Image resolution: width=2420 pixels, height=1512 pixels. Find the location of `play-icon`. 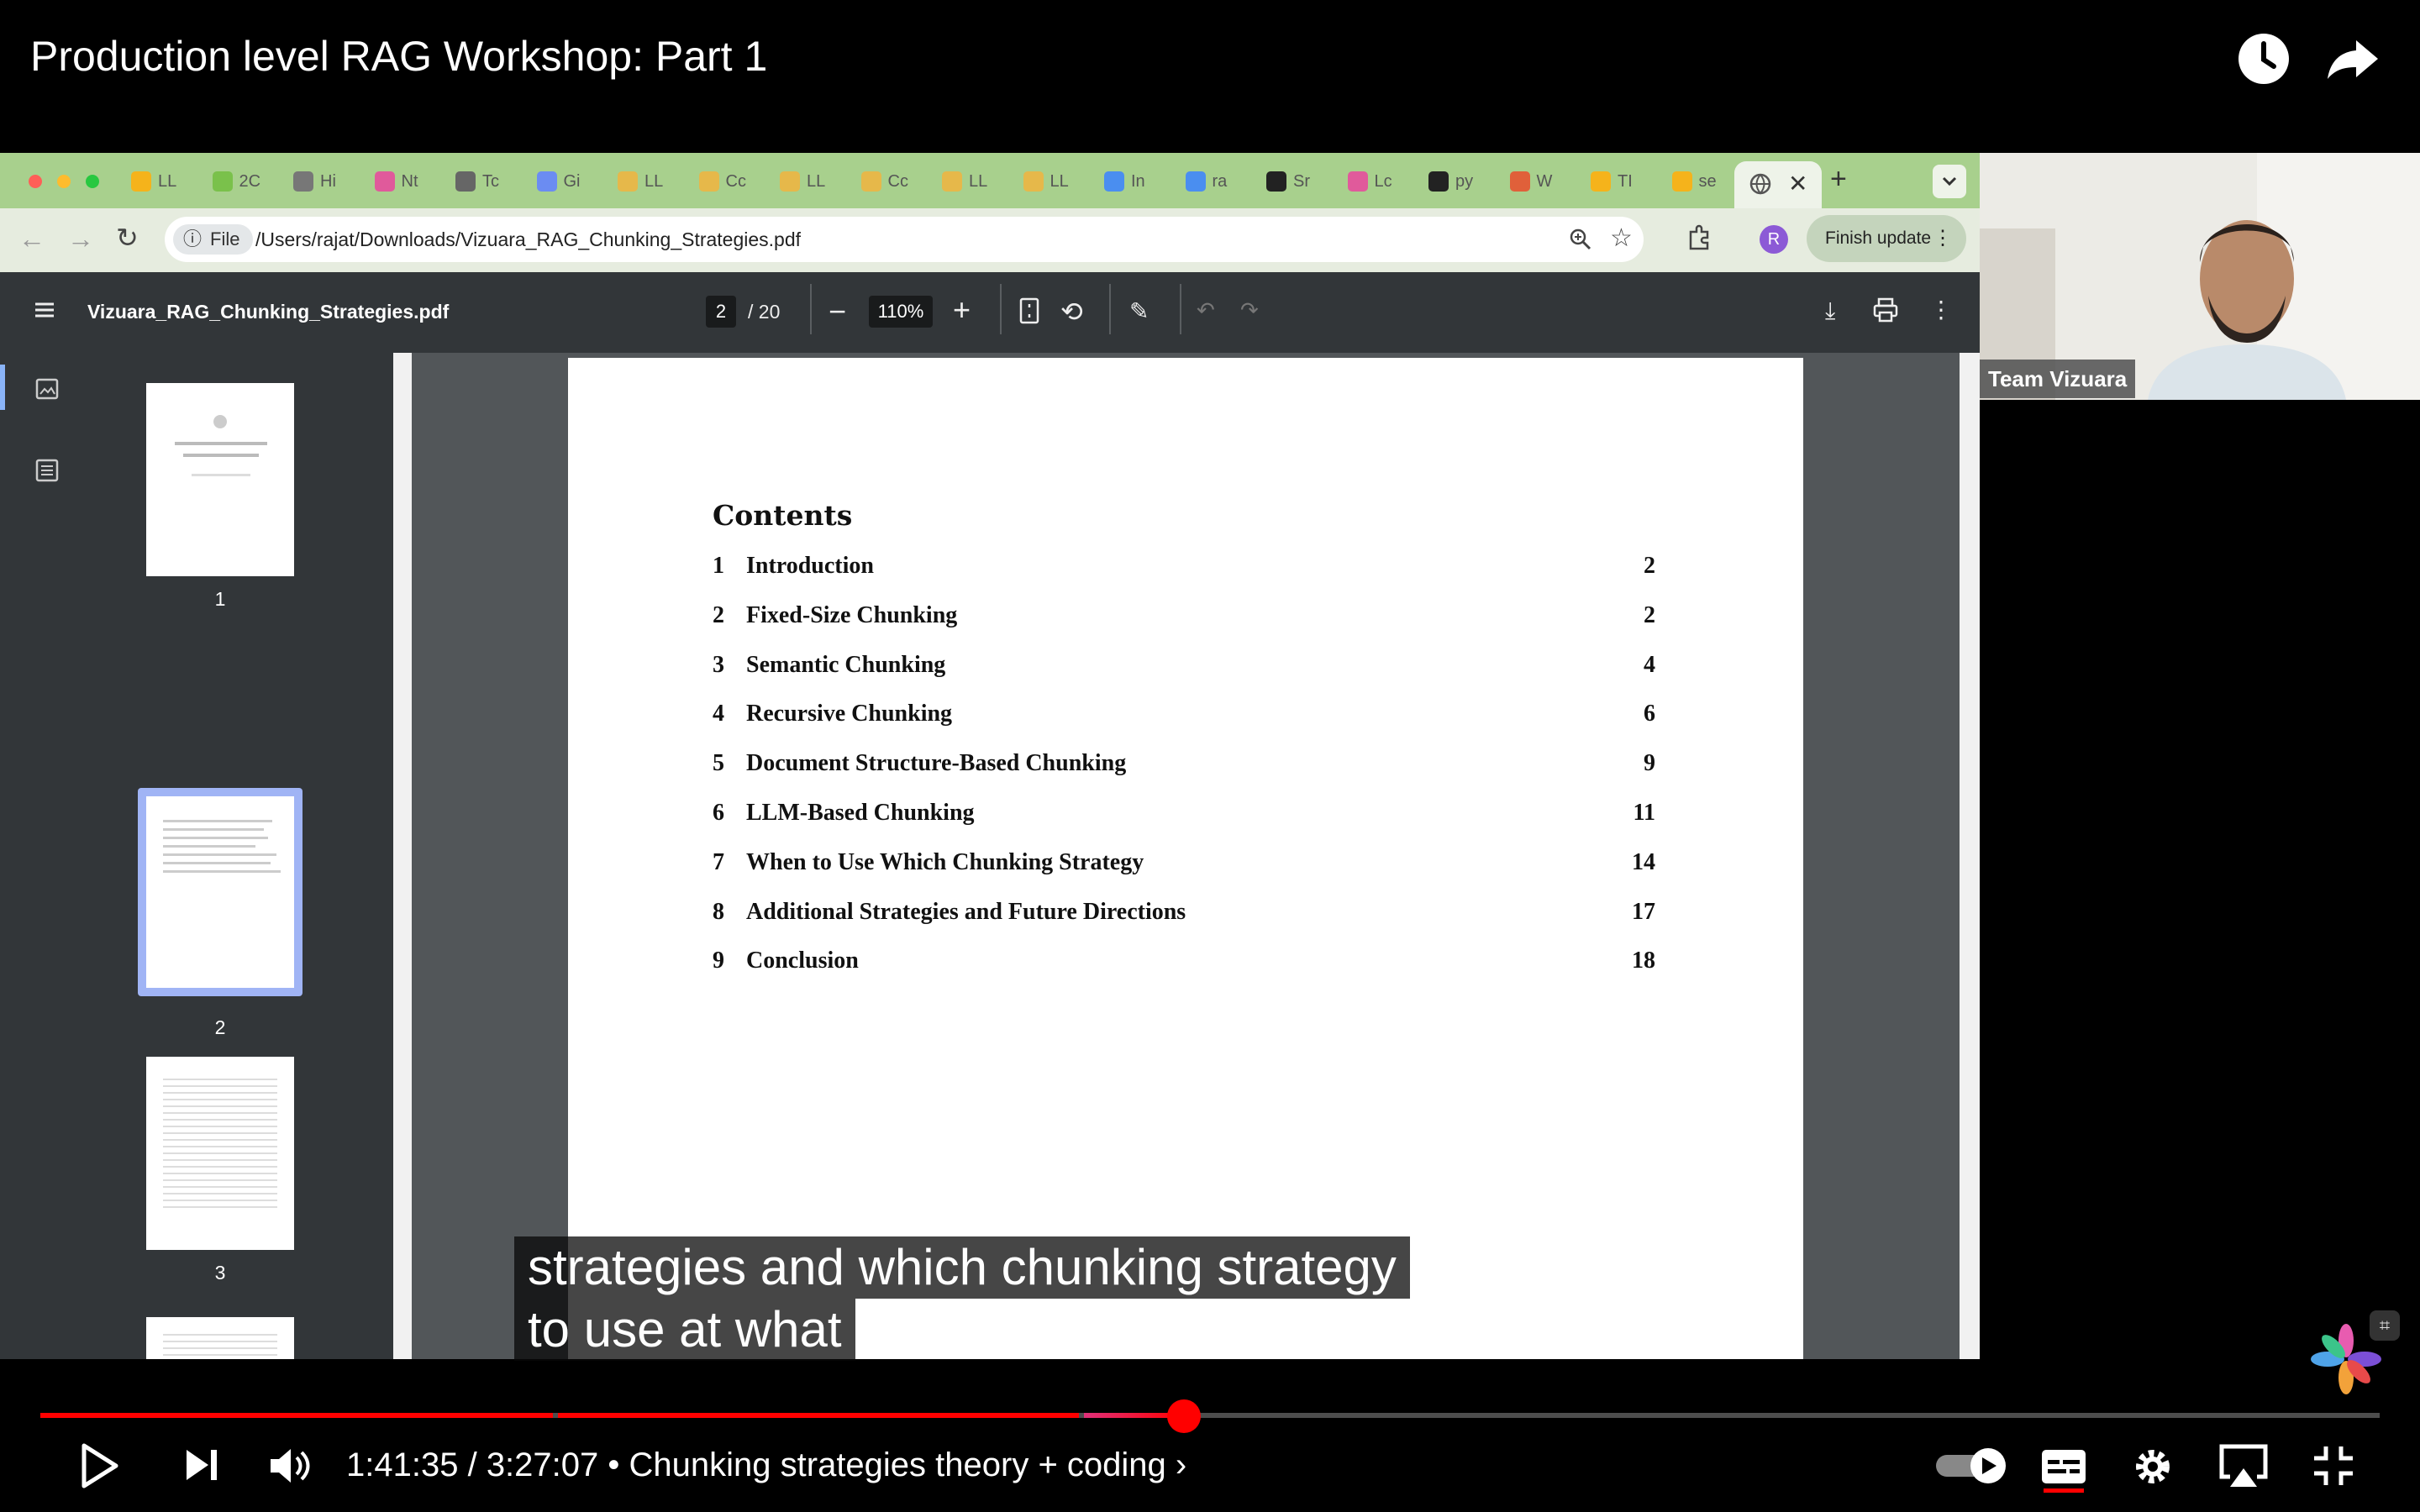

play-icon is located at coordinates (100, 1468).